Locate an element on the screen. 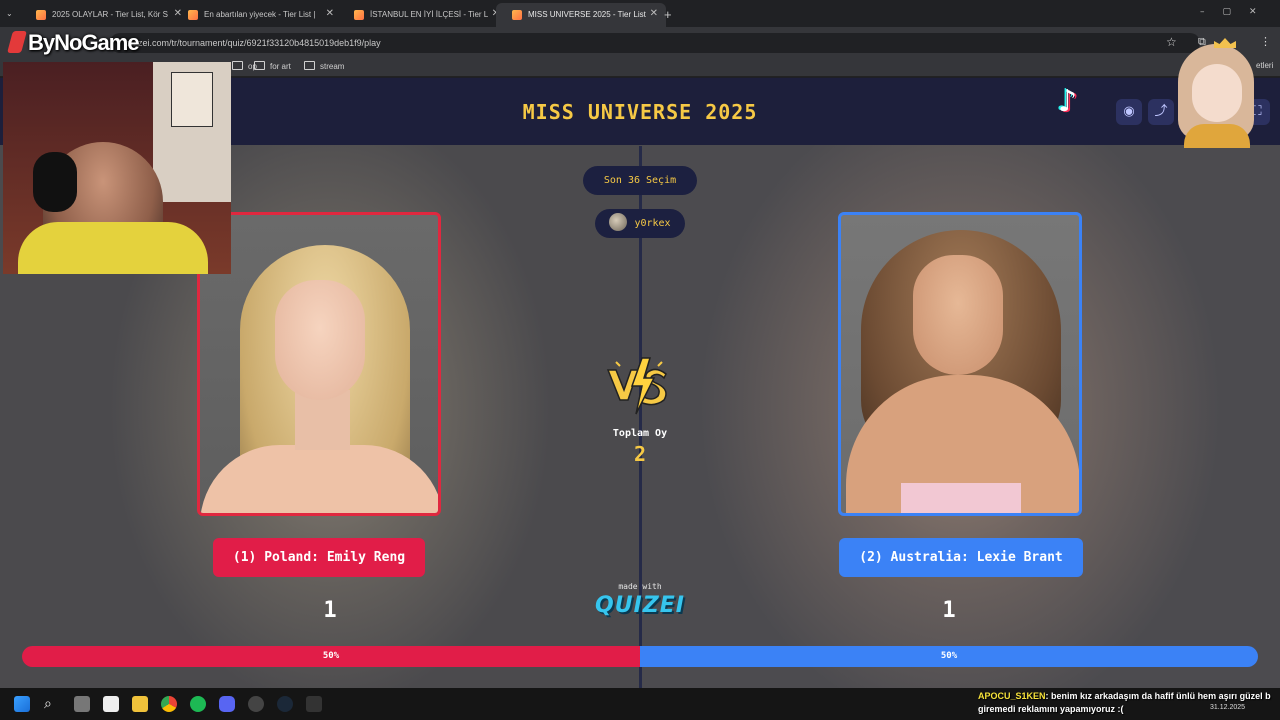 Image resolution: width=1280 pixels, height=720 pixels. page-title: MISS UNIVERSE 2025 is located at coordinates (640, 112).